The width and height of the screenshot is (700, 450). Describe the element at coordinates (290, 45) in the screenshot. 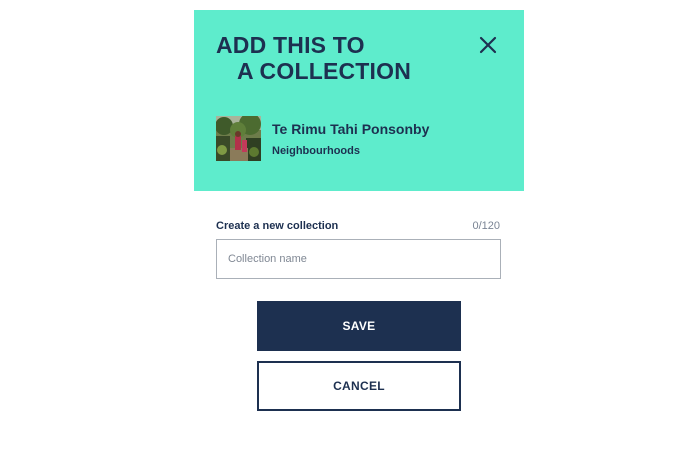

I see `dialog-title-line-1: ADD THIS TO` at that location.